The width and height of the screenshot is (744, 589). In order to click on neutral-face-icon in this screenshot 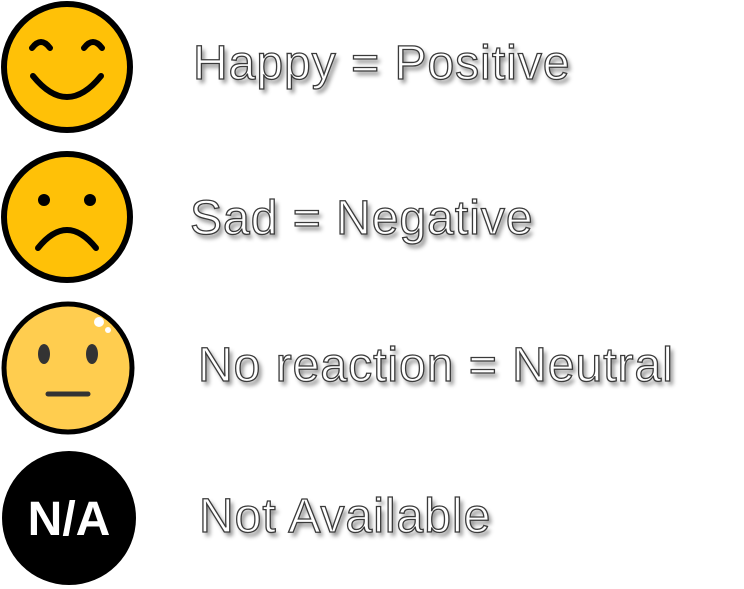, I will do `click(69, 369)`.